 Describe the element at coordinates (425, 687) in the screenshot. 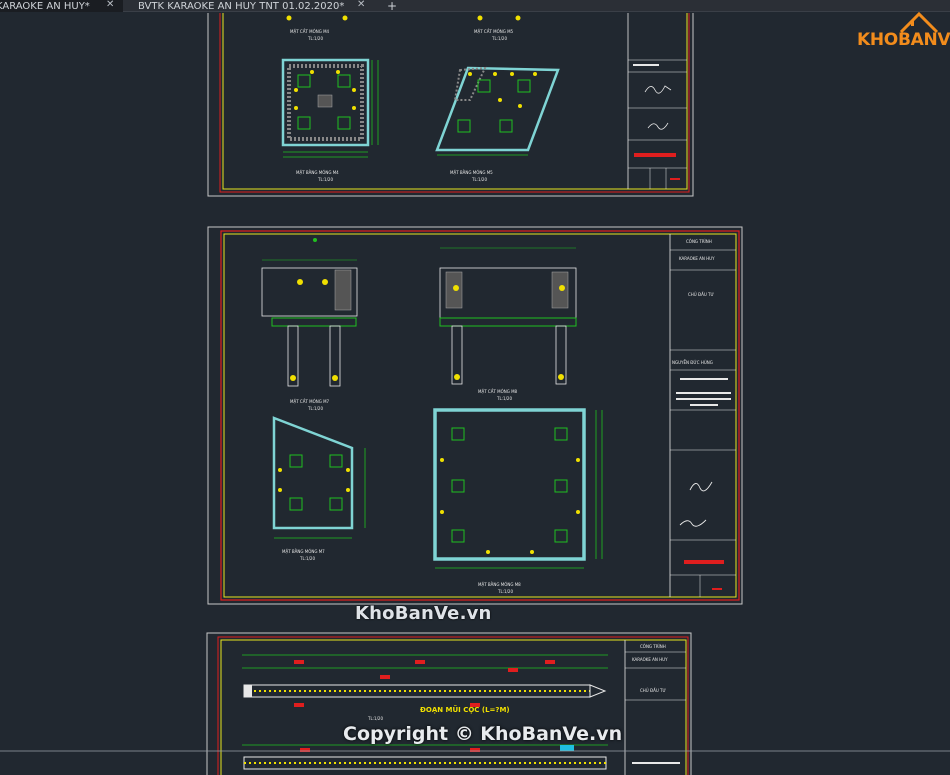

I see `pile-drawing: ĐOẠN MŨI CỌC (L=?M) TL:1/20` at that location.